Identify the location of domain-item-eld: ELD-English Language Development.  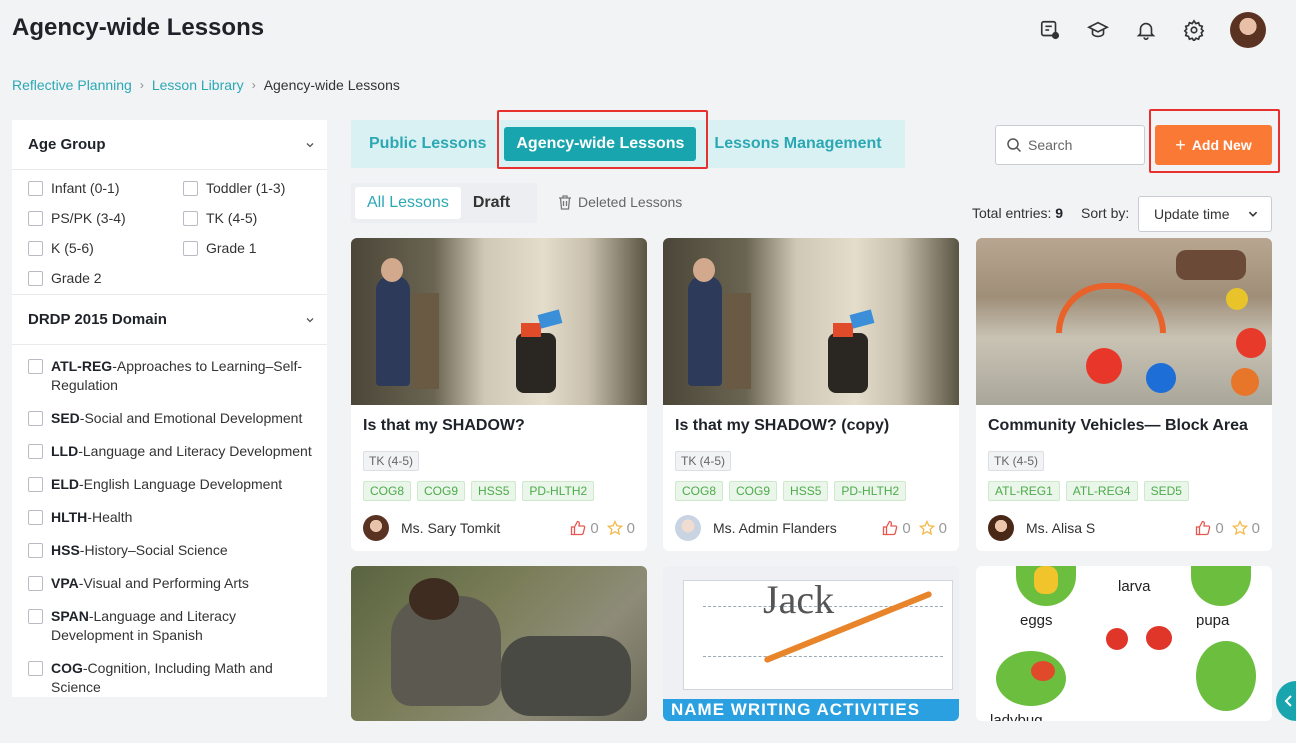
(177, 484).